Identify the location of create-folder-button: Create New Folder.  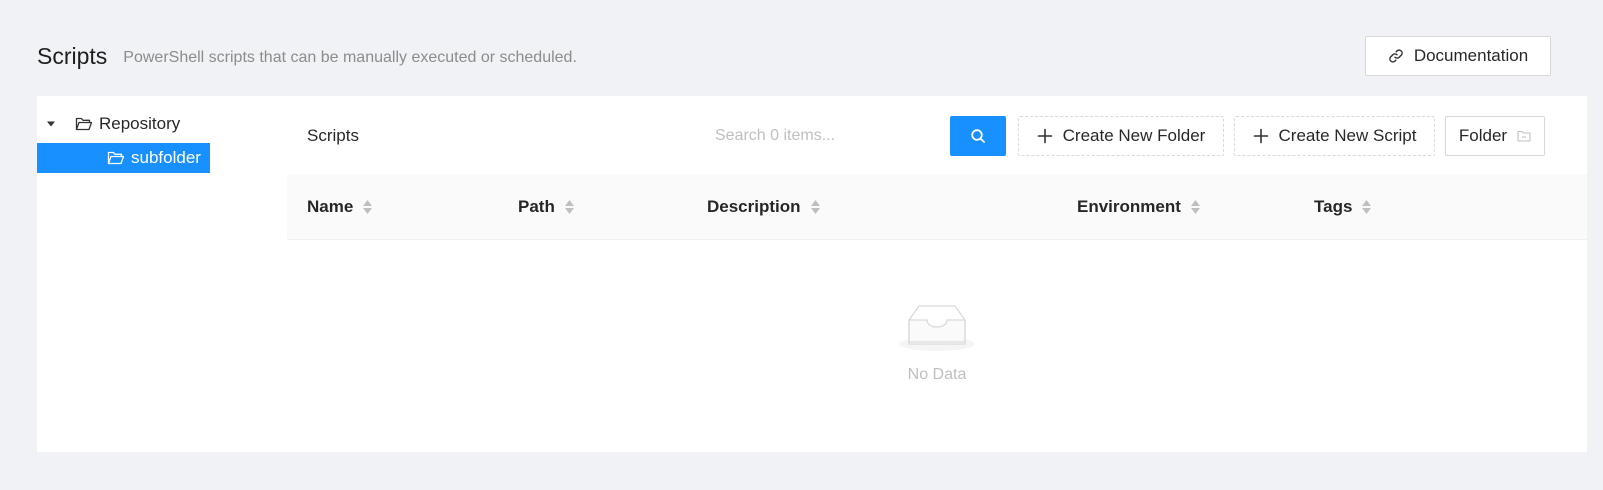
(1121, 136).